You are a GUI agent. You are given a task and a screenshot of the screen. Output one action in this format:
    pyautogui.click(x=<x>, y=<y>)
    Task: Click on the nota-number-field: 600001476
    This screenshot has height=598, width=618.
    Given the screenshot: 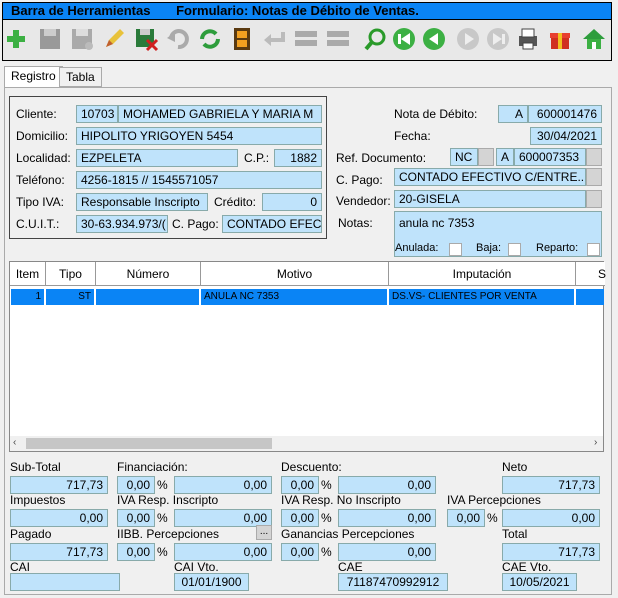 What is the action you would take?
    pyautogui.click(x=565, y=114)
    